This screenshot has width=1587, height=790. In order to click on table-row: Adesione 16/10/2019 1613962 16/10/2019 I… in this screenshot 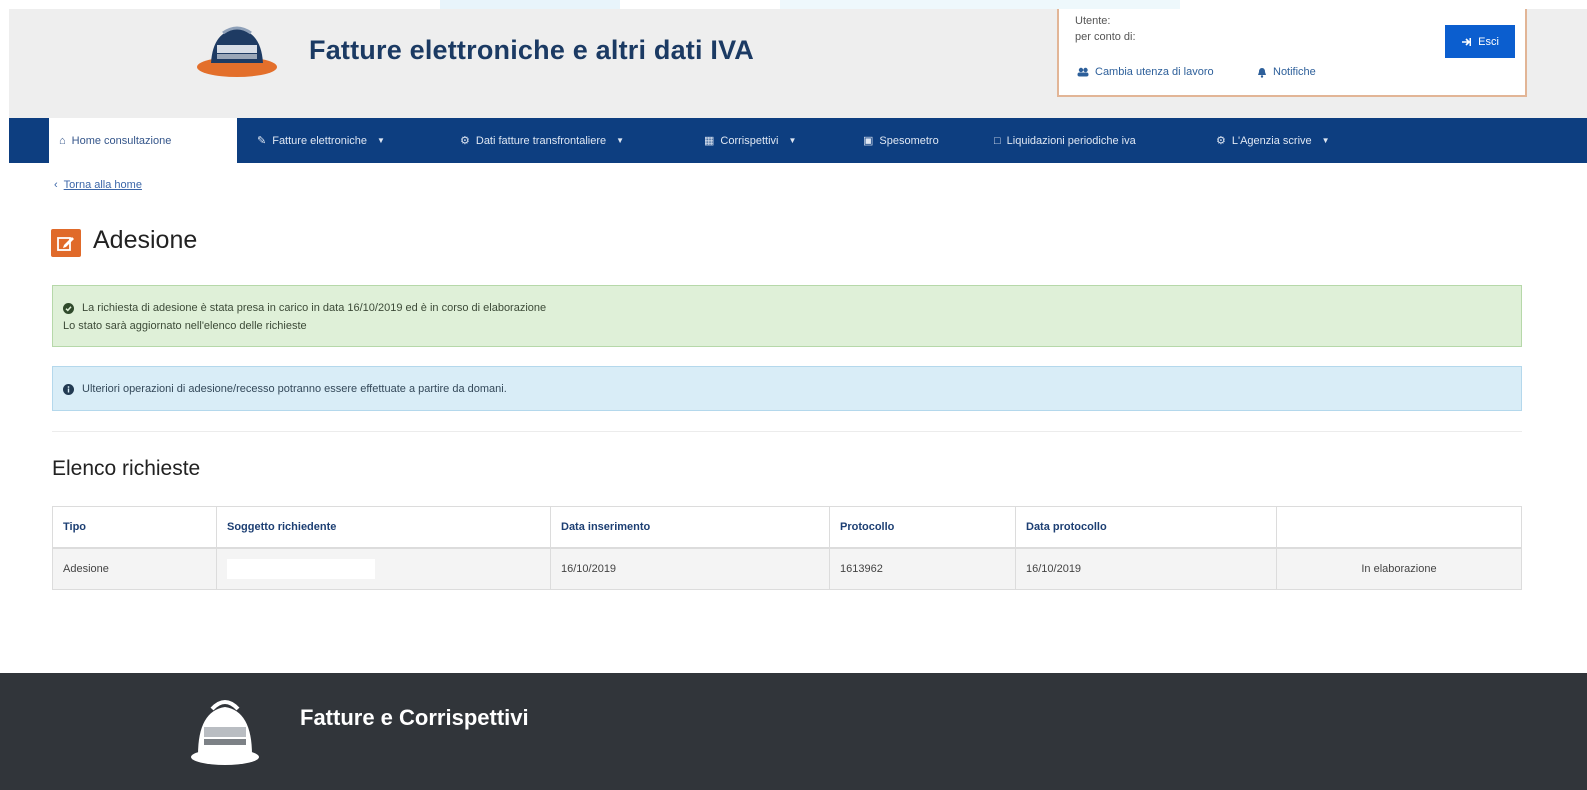, I will do `click(787, 569)`.